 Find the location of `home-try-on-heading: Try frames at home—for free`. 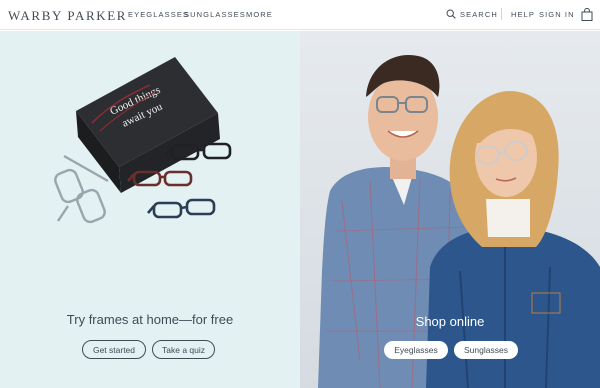

home-try-on-heading: Try frames at home—for free is located at coordinates (150, 319).